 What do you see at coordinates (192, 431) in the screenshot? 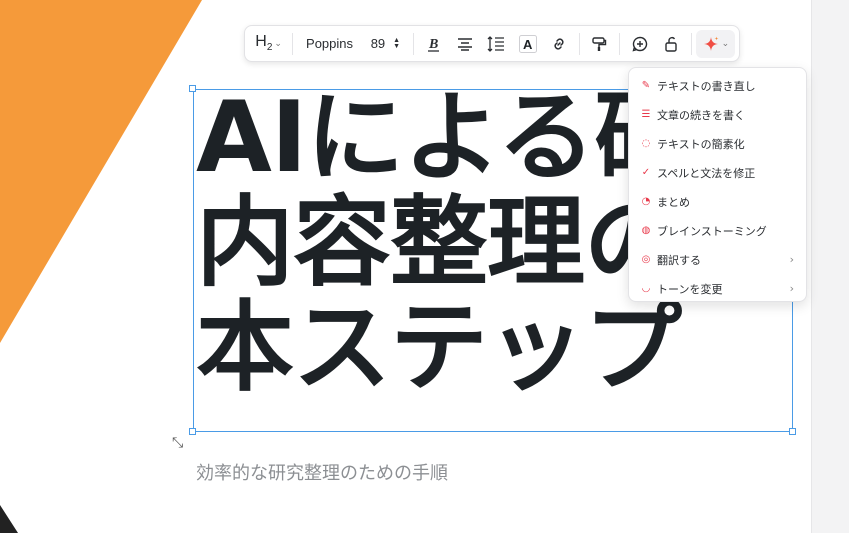
I see `resize-handle-bottom-left` at bounding box center [192, 431].